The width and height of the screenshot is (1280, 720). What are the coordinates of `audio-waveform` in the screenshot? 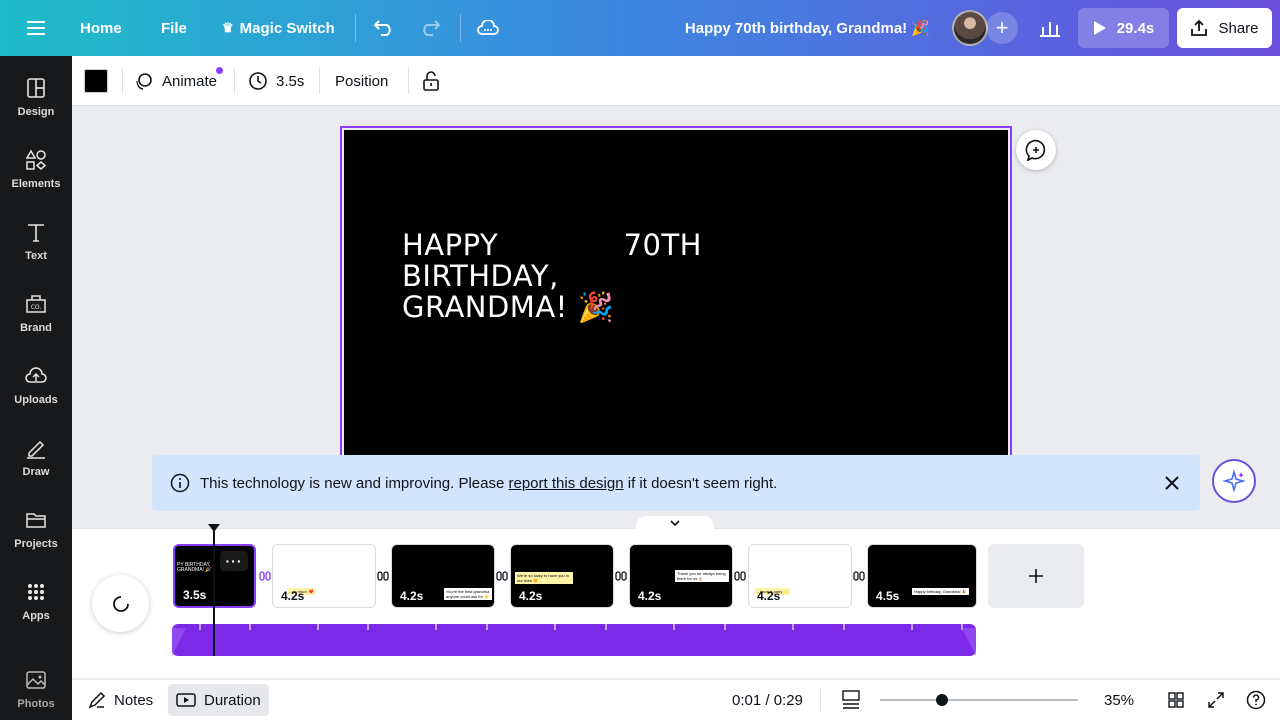 It's located at (574, 640).